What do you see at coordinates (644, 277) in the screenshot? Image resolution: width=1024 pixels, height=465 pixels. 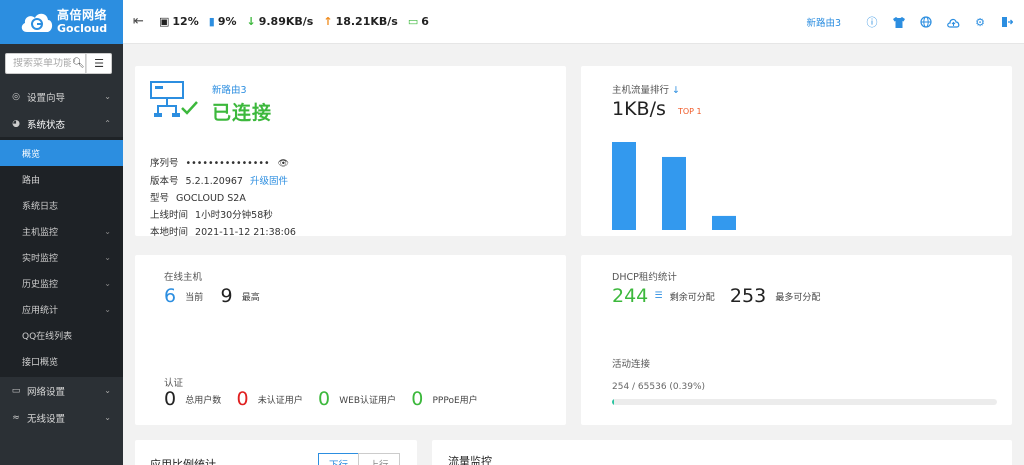 I see `dhcp-title: DHCP租约统计` at bounding box center [644, 277].